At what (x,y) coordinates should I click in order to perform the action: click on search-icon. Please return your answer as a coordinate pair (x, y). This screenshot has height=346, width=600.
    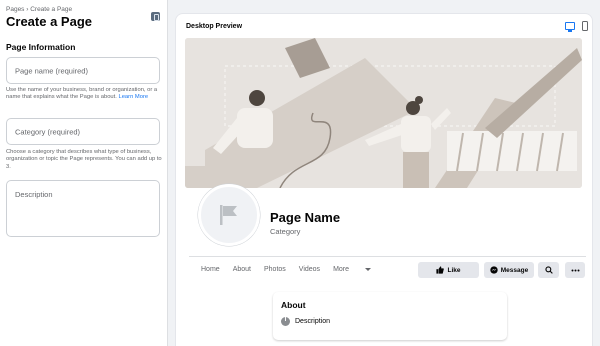
    Looking at the image, I should click on (548, 270).